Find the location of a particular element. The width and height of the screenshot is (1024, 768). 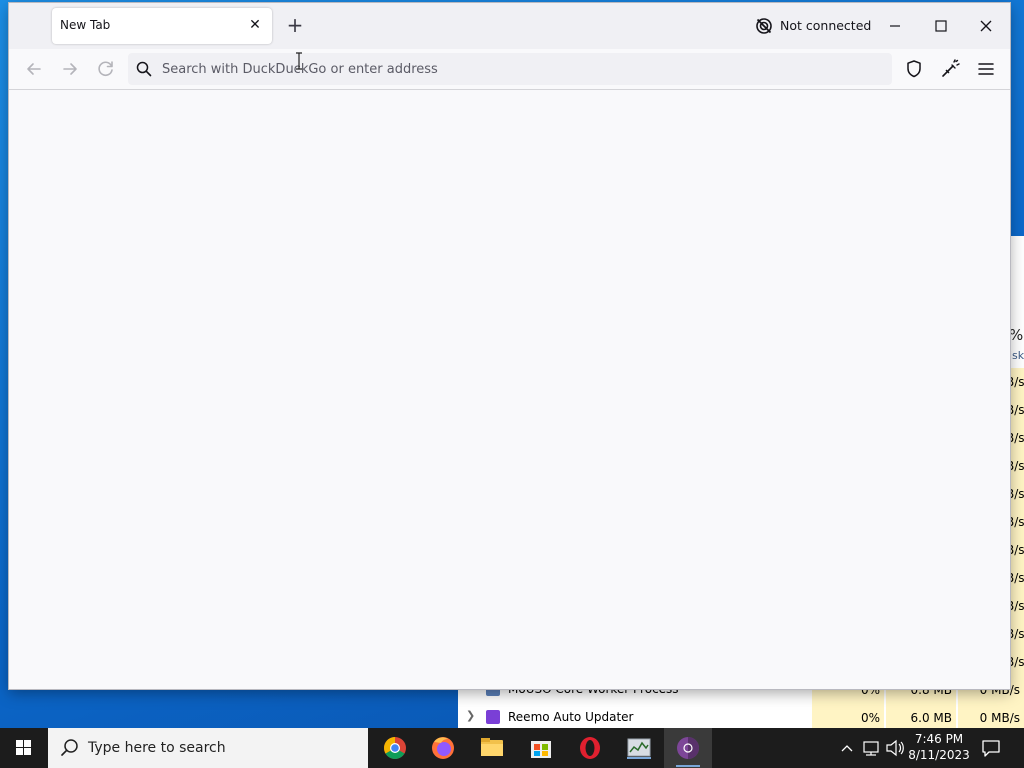

close-window-button is located at coordinates (986, 26).